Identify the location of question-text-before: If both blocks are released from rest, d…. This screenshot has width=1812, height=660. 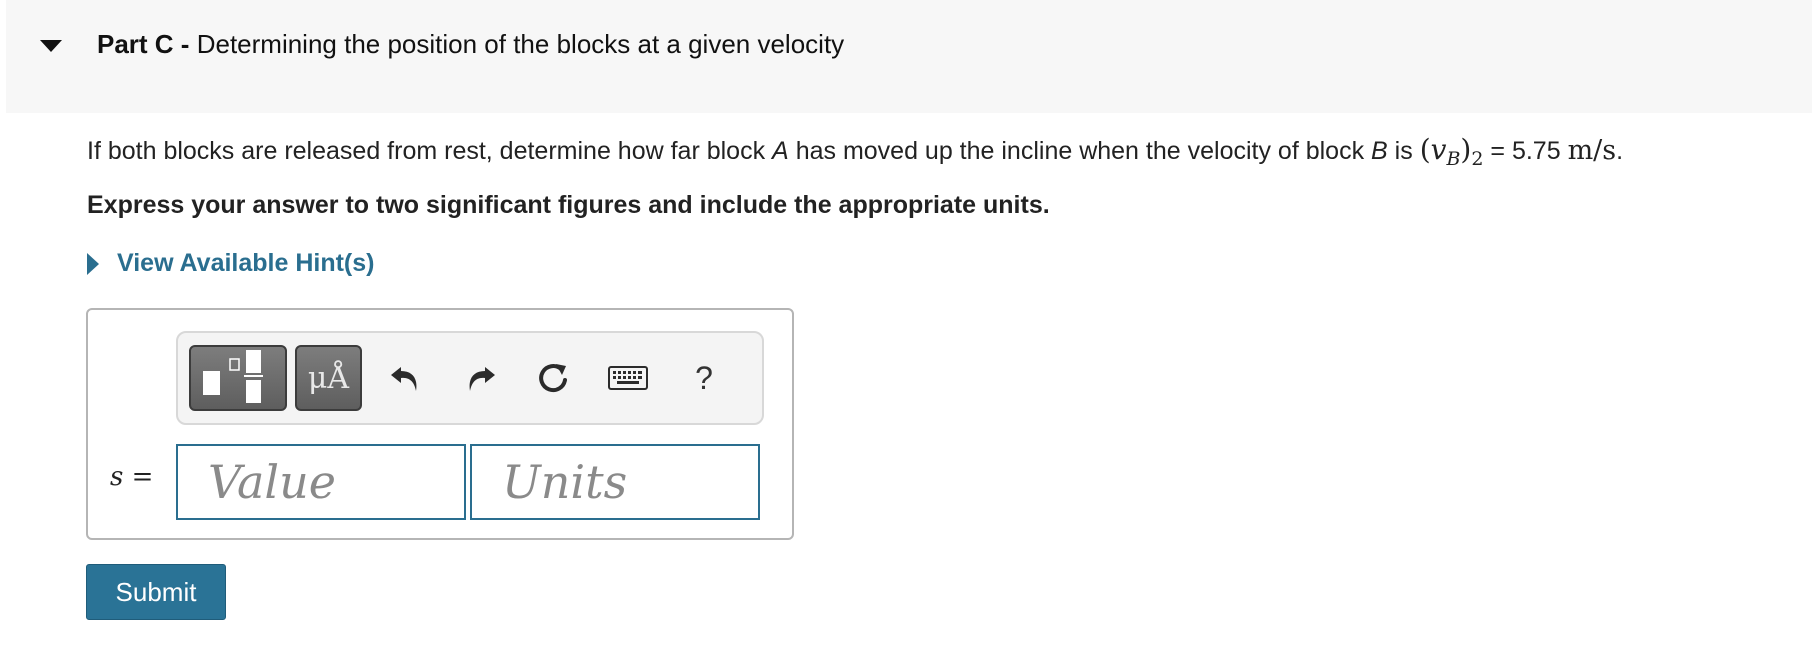
(426, 151).